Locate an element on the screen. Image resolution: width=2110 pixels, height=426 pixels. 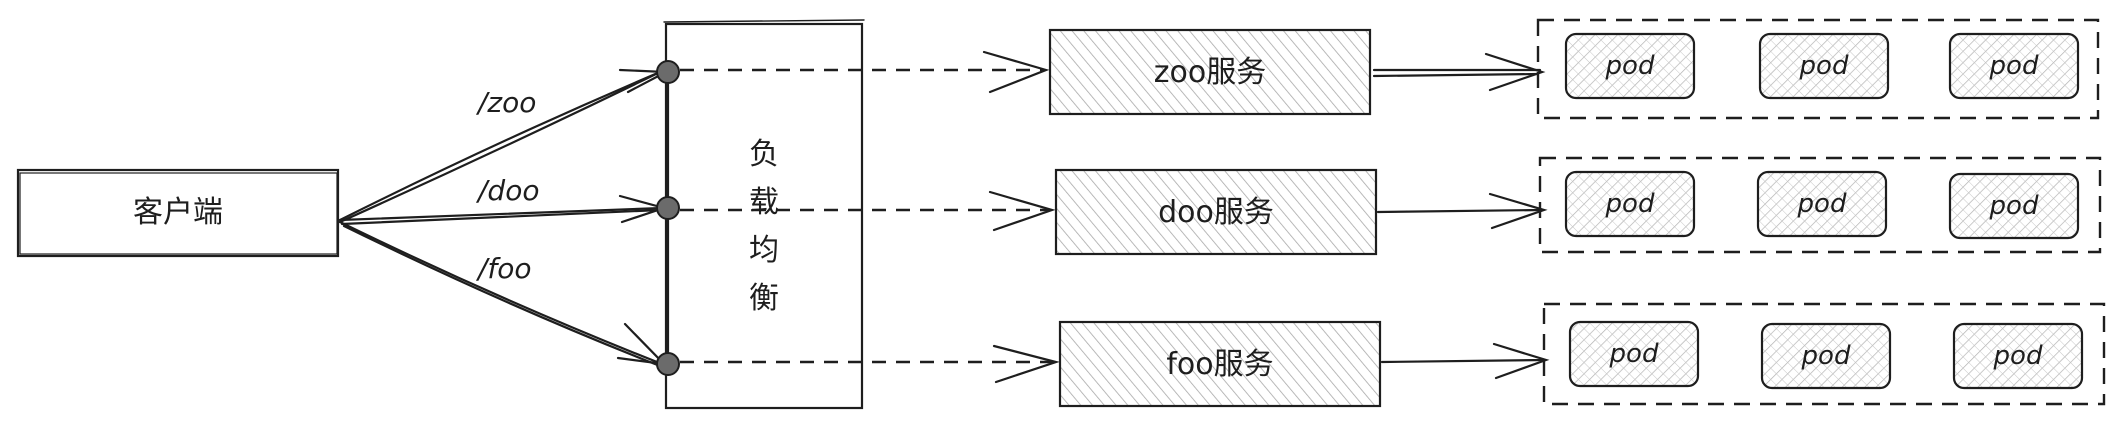
service-doo-label: doo服务 is located at coordinates (1216, 212).